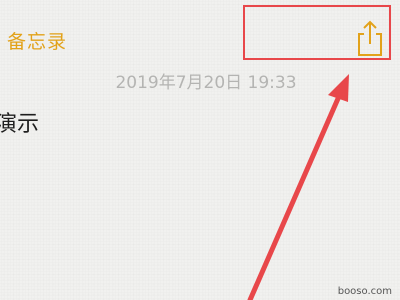 This screenshot has width=400, height=300. Describe the element at coordinates (37, 40) in the screenshot. I see `back-button-notes: 备忘录` at that location.